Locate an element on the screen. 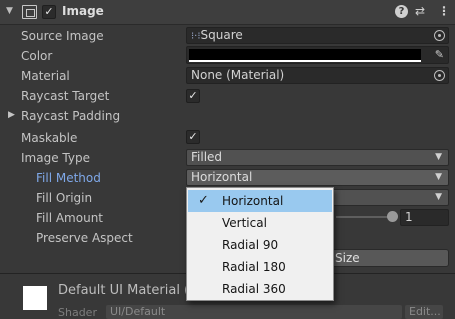  popup-option-radial-360: Radial 360 is located at coordinates (260, 289).